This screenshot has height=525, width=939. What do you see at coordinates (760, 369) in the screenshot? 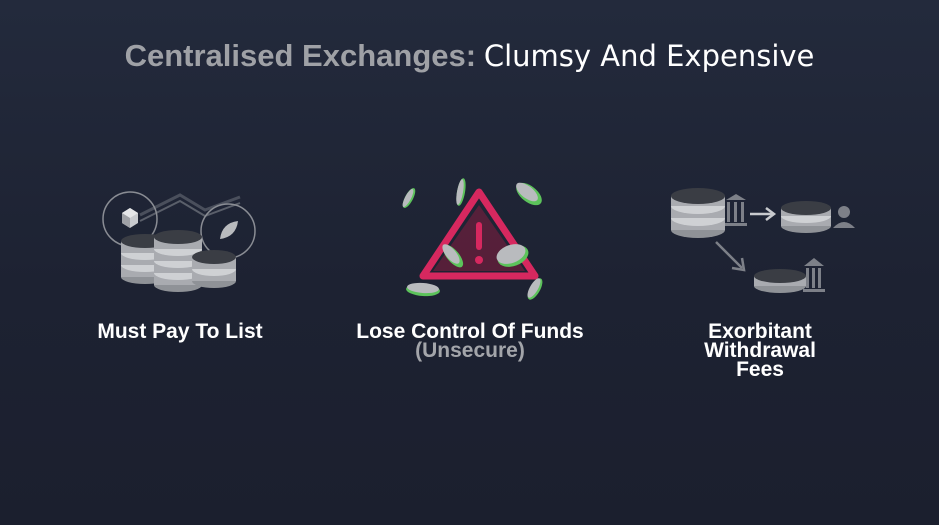
I see `feature-label-line-3: Fees` at bounding box center [760, 369].